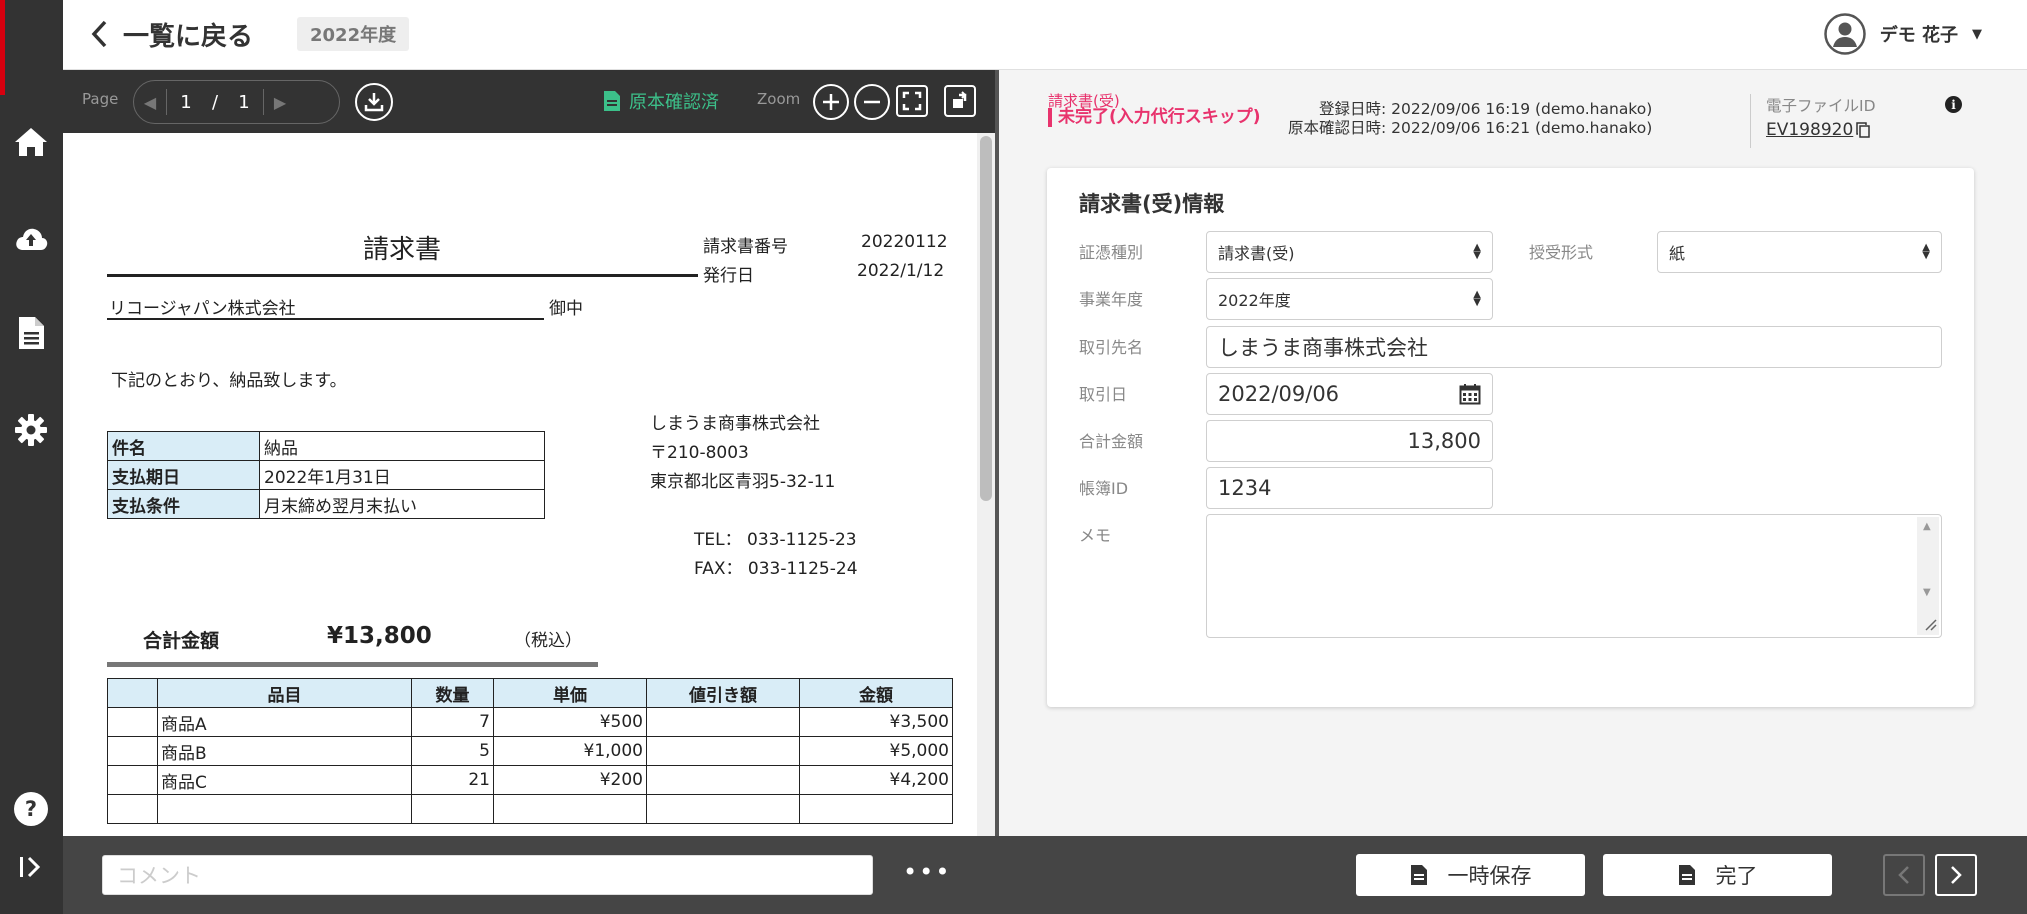 This screenshot has width=2027, height=914. Describe the element at coordinates (31, 239) in the screenshot. I see `cloud-upload-icon` at that location.